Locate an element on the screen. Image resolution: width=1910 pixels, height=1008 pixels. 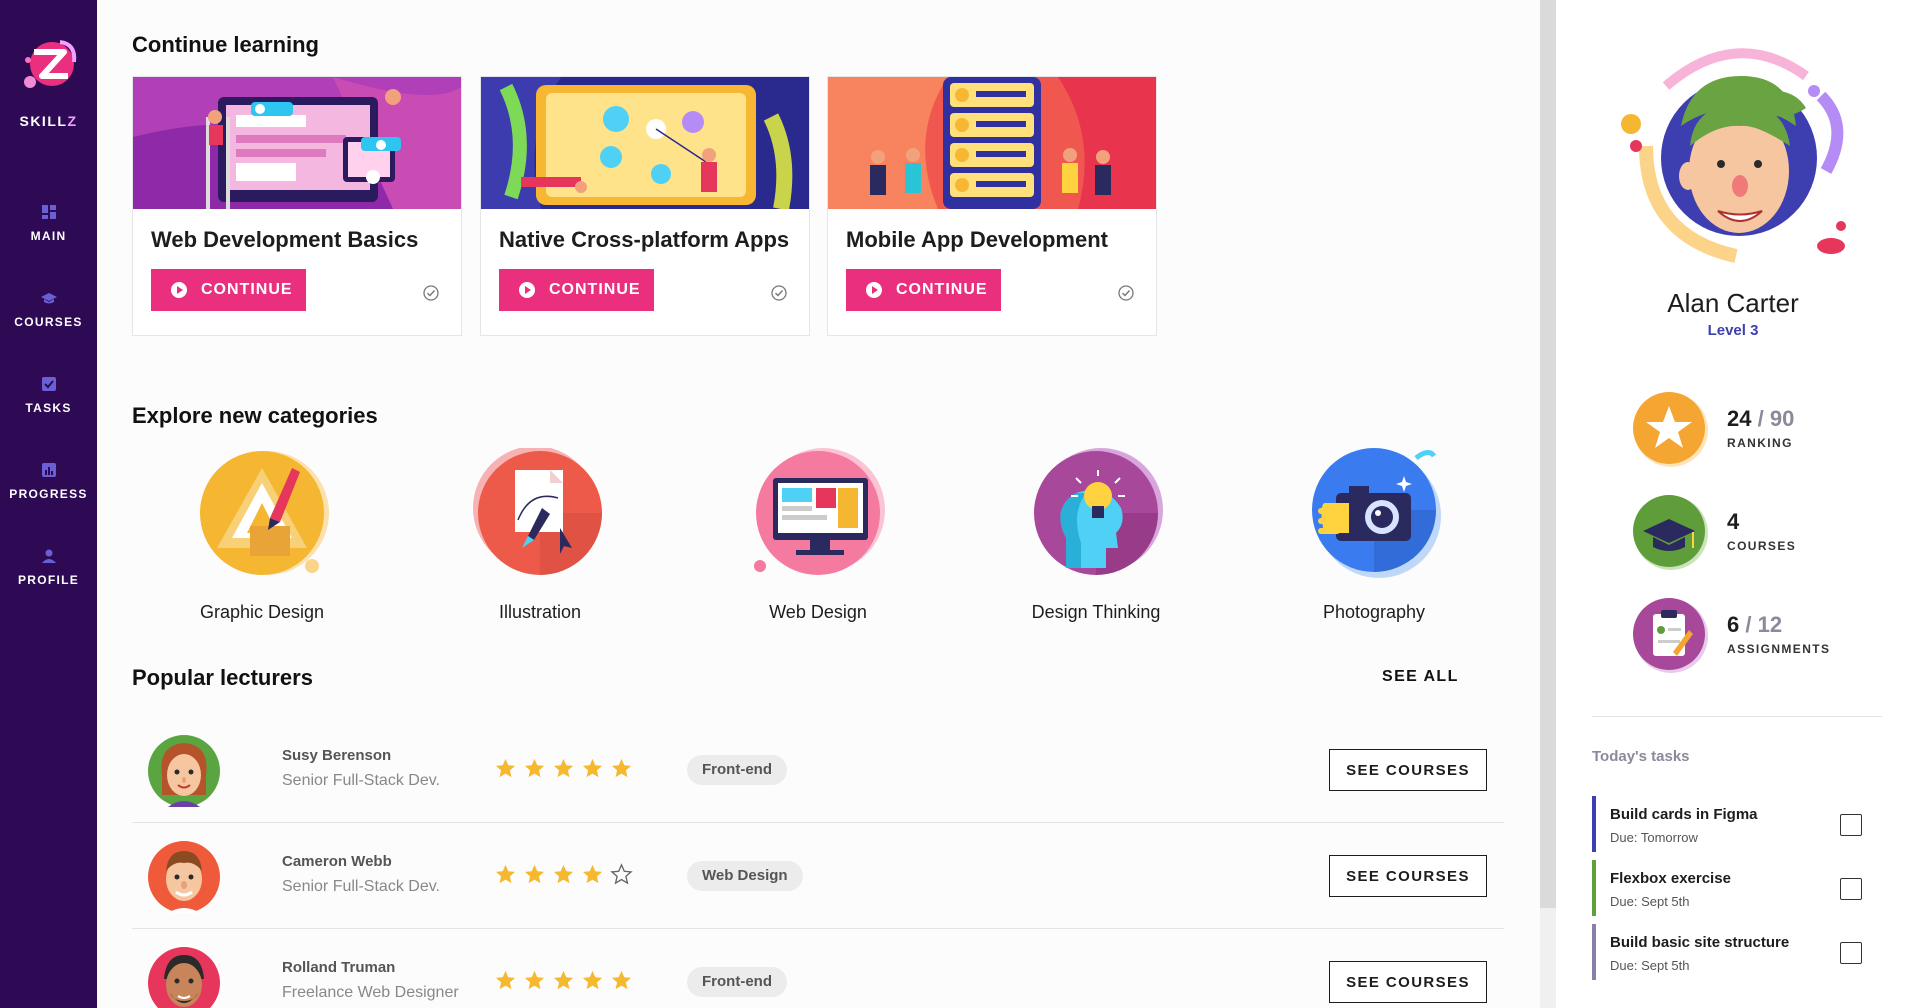
task-name: Build cards in Figma is located at coordinates (1684, 814).